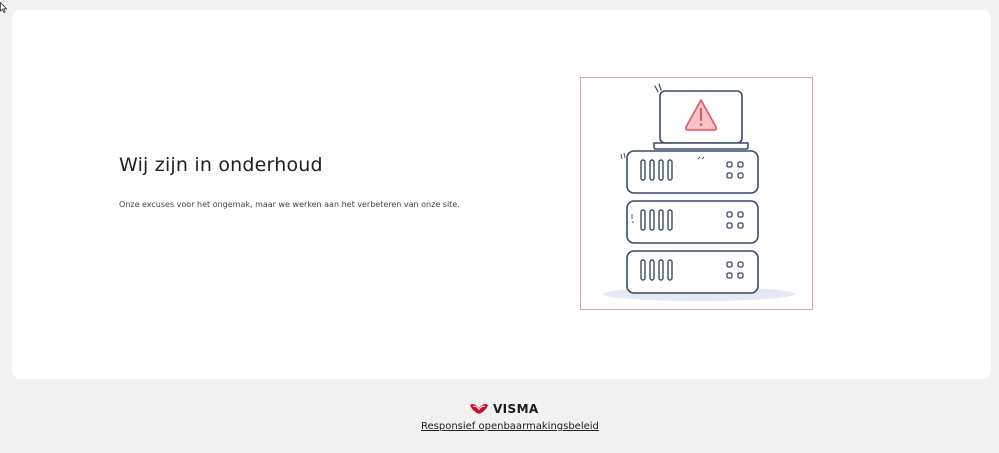 Image resolution: width=999 pixels, height=453 pixels. Describe the element at coordinates (479, 409) in the screenshot. I see `visma-logo-icon` at that location.